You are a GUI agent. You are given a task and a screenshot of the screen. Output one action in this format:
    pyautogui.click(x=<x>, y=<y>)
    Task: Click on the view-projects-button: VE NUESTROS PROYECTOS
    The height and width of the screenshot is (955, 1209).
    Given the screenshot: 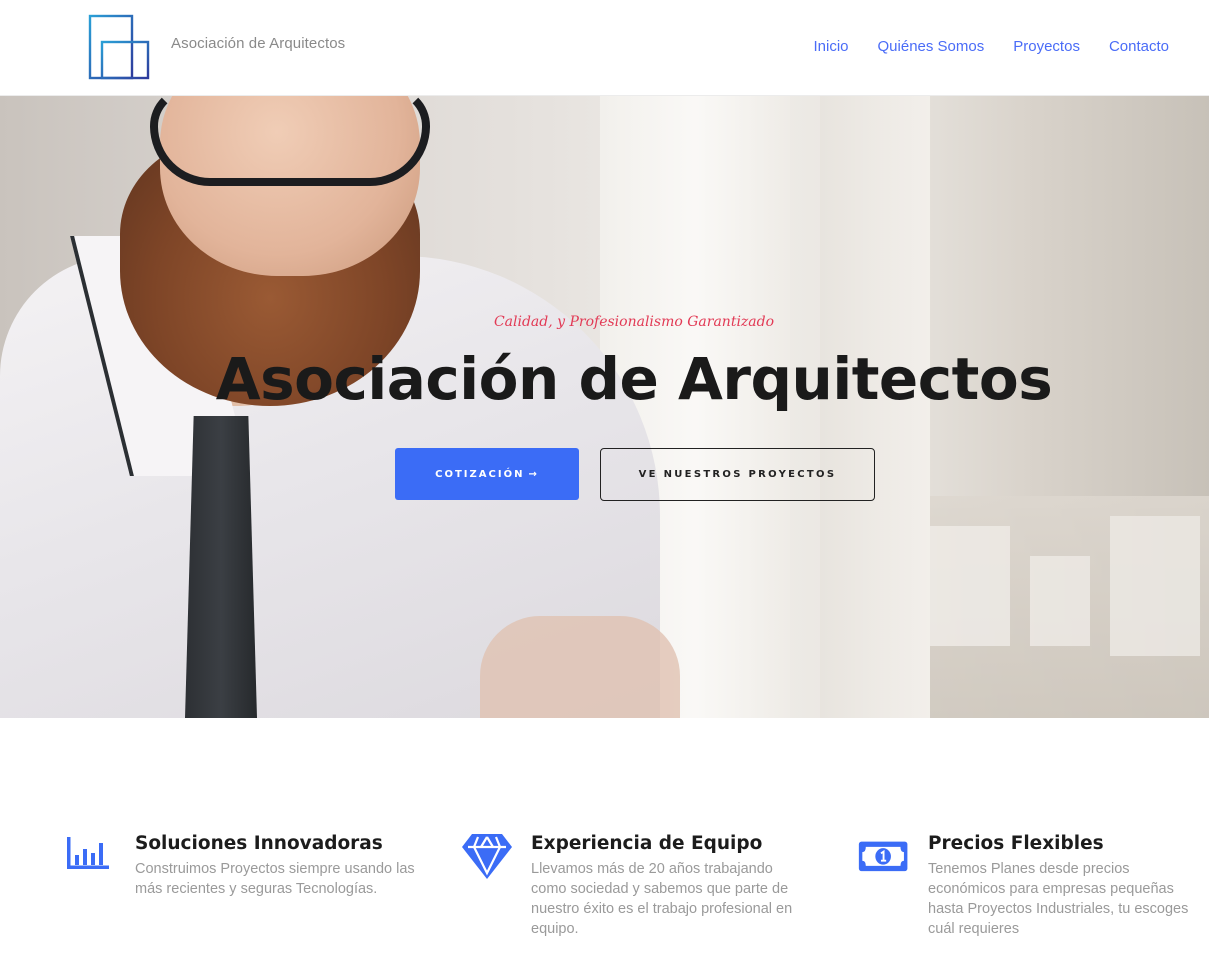 What is the action you would take?
    pyautogui.click(x=737, y=474)
    